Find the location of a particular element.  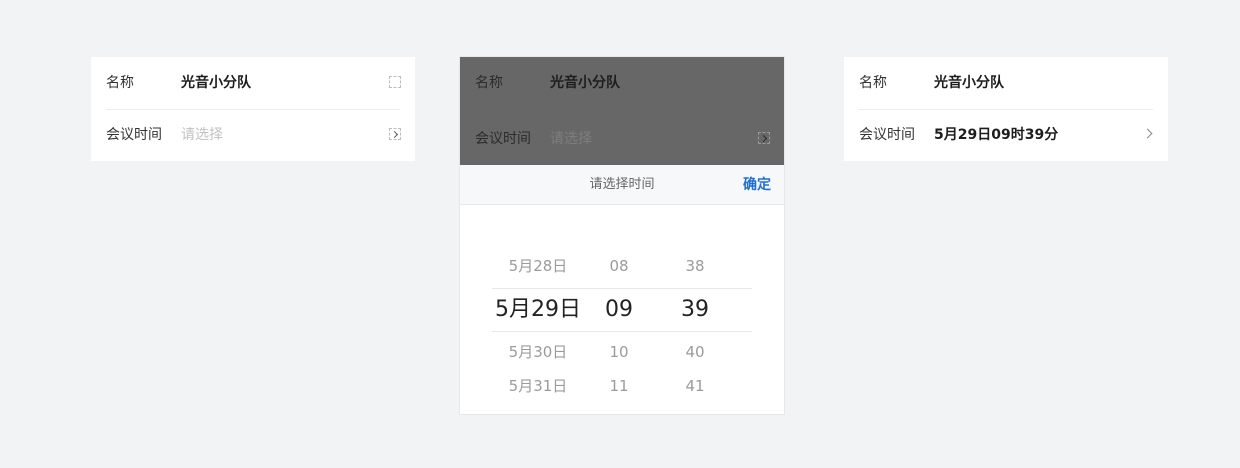

dimmed-form: 名称 光音小分队 会议时间 请选择 is located at coordinates (622, 111).